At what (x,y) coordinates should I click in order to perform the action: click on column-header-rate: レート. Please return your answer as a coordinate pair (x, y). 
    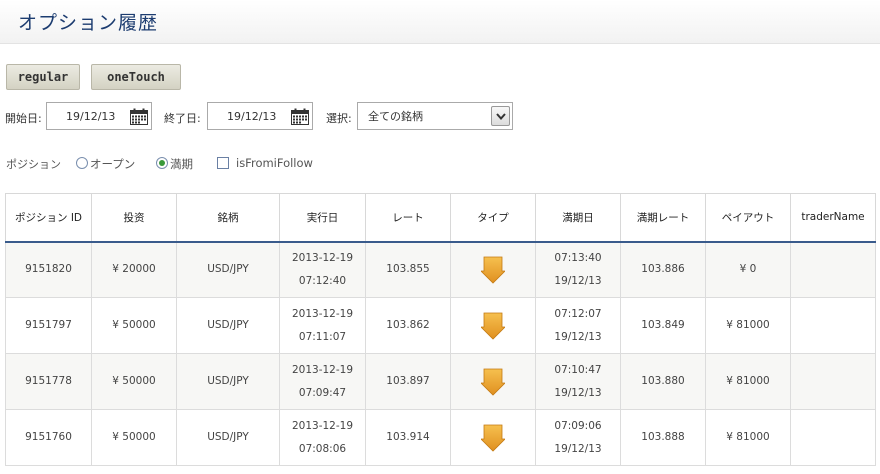
    Looking at the image, I should click on (408, 218).